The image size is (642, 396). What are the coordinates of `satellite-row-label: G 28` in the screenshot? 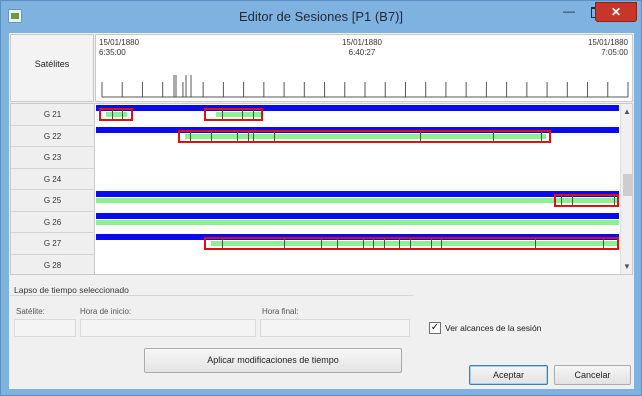 It's located at (53, 264).